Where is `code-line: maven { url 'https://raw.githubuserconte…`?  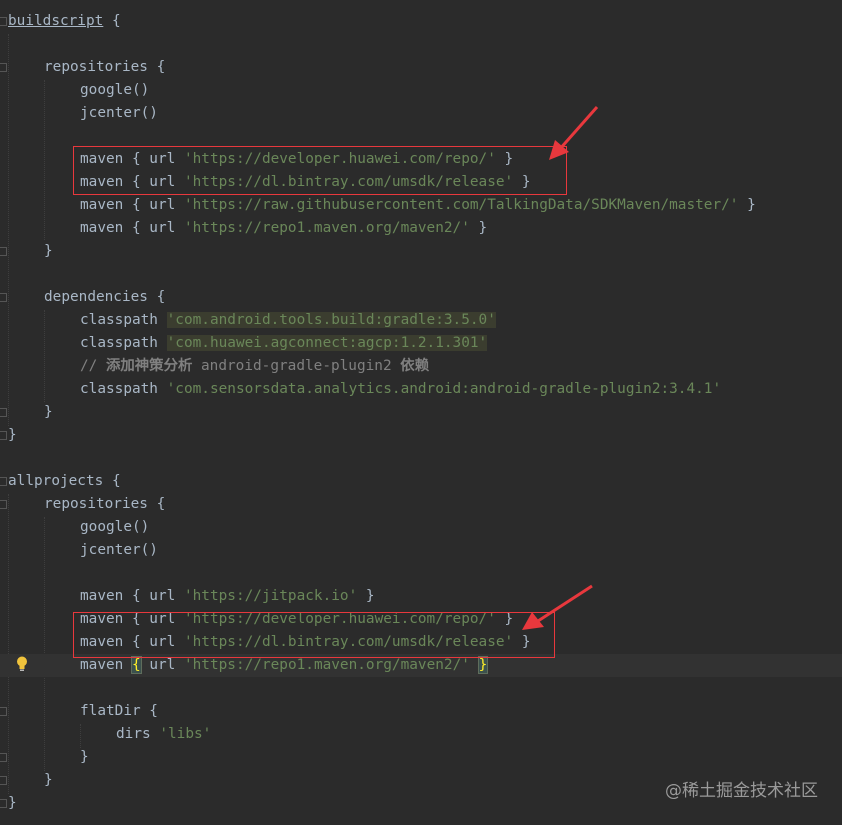 code-line: maven { url 'https://raw.githubuserconte… is located at coordinates (421, 205).